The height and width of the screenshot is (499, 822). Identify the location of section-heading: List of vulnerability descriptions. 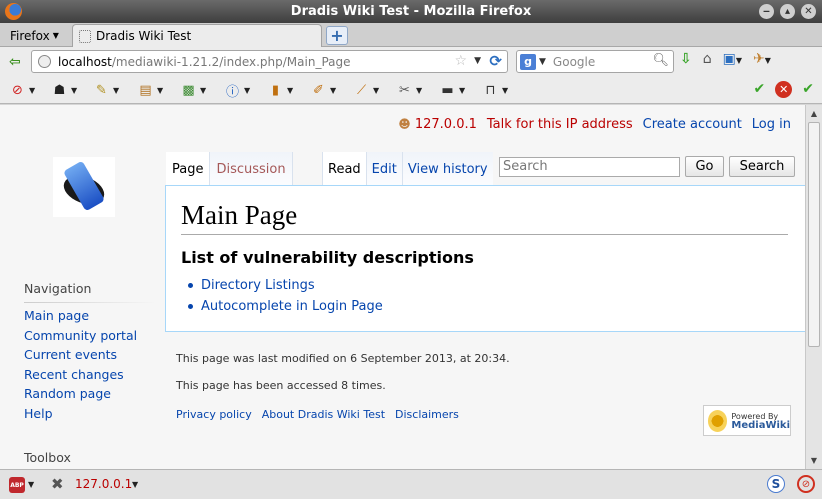
(327, 257).